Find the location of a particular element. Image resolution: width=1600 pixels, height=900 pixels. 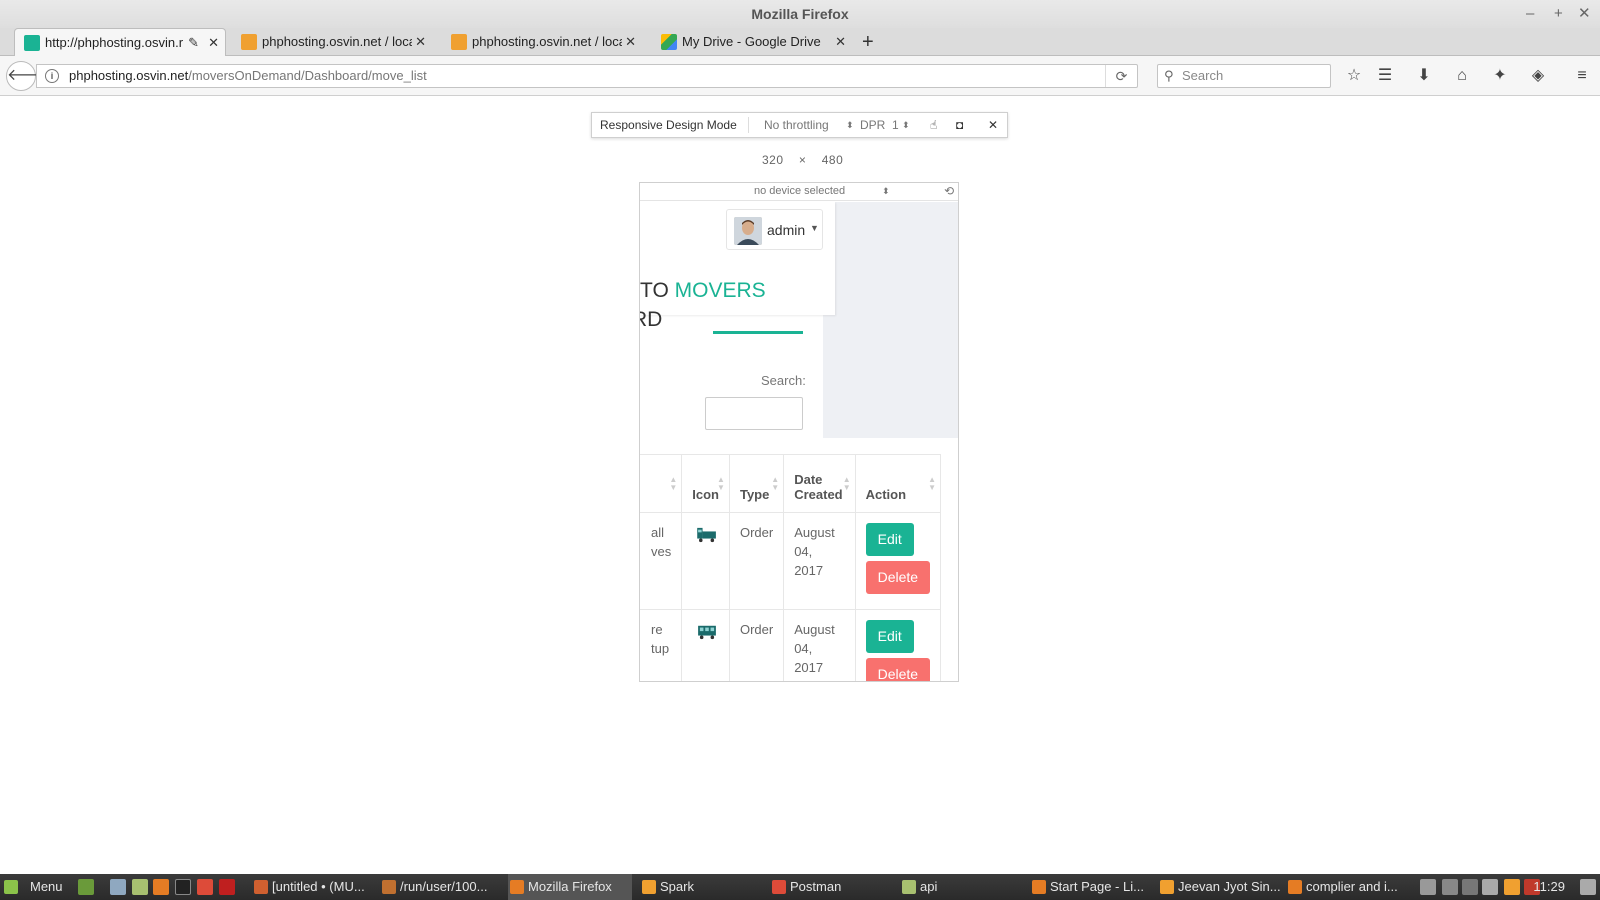

name-cell: re tup is located at coordinates (661, 645).